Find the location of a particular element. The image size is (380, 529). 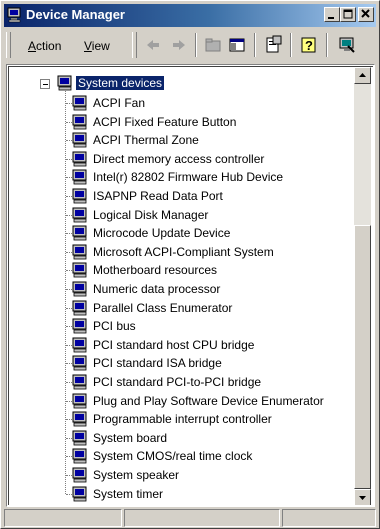

forward-arrow-icon is located at coordinates (179, 45).